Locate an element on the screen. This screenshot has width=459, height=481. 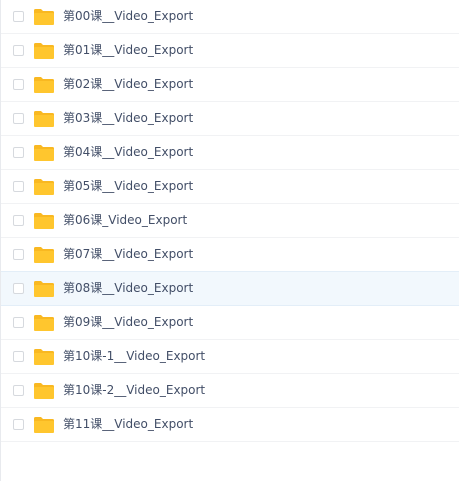
file-name: 第10课-2__Video_Export is located at coordinates (134, 390).